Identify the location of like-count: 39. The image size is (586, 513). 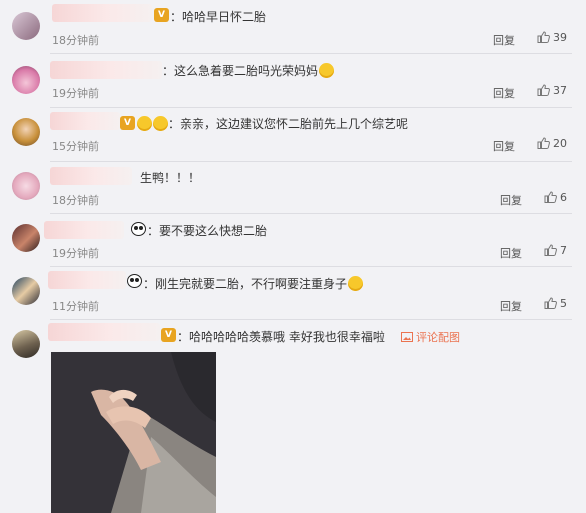
(560, 37).